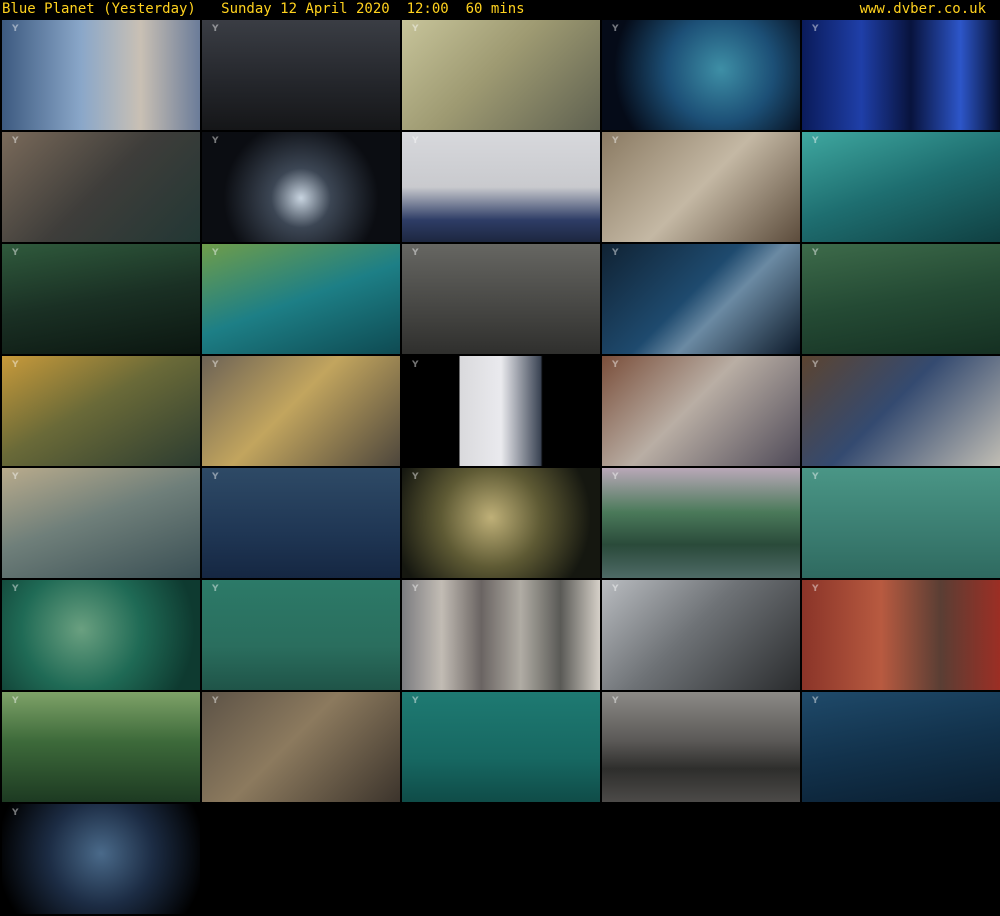 The height and width of the screenshot is (916, 1000). What do you see at coordinates (701, 187) in the screenshot?
I see `thumbnail-ruined-city: Y` at bounding box center [701, 187].